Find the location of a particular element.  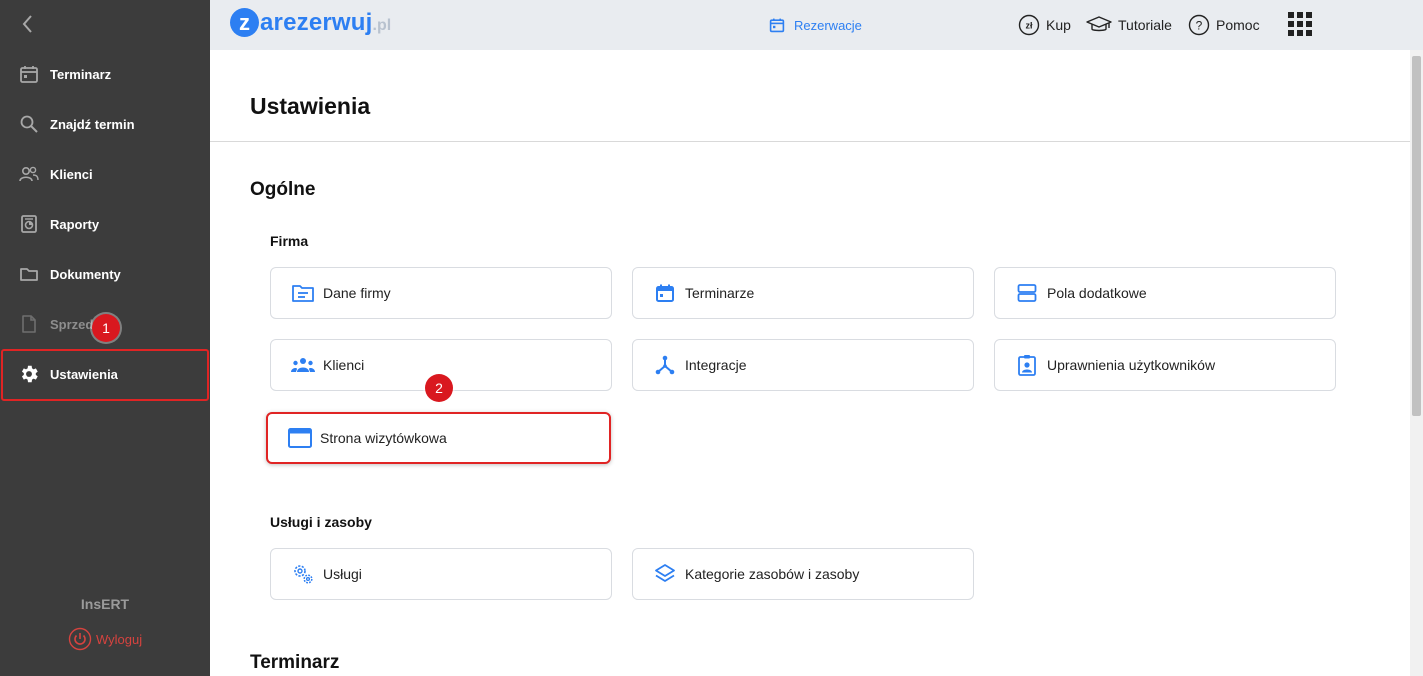

report-icon is located at coordinates (29, 224).